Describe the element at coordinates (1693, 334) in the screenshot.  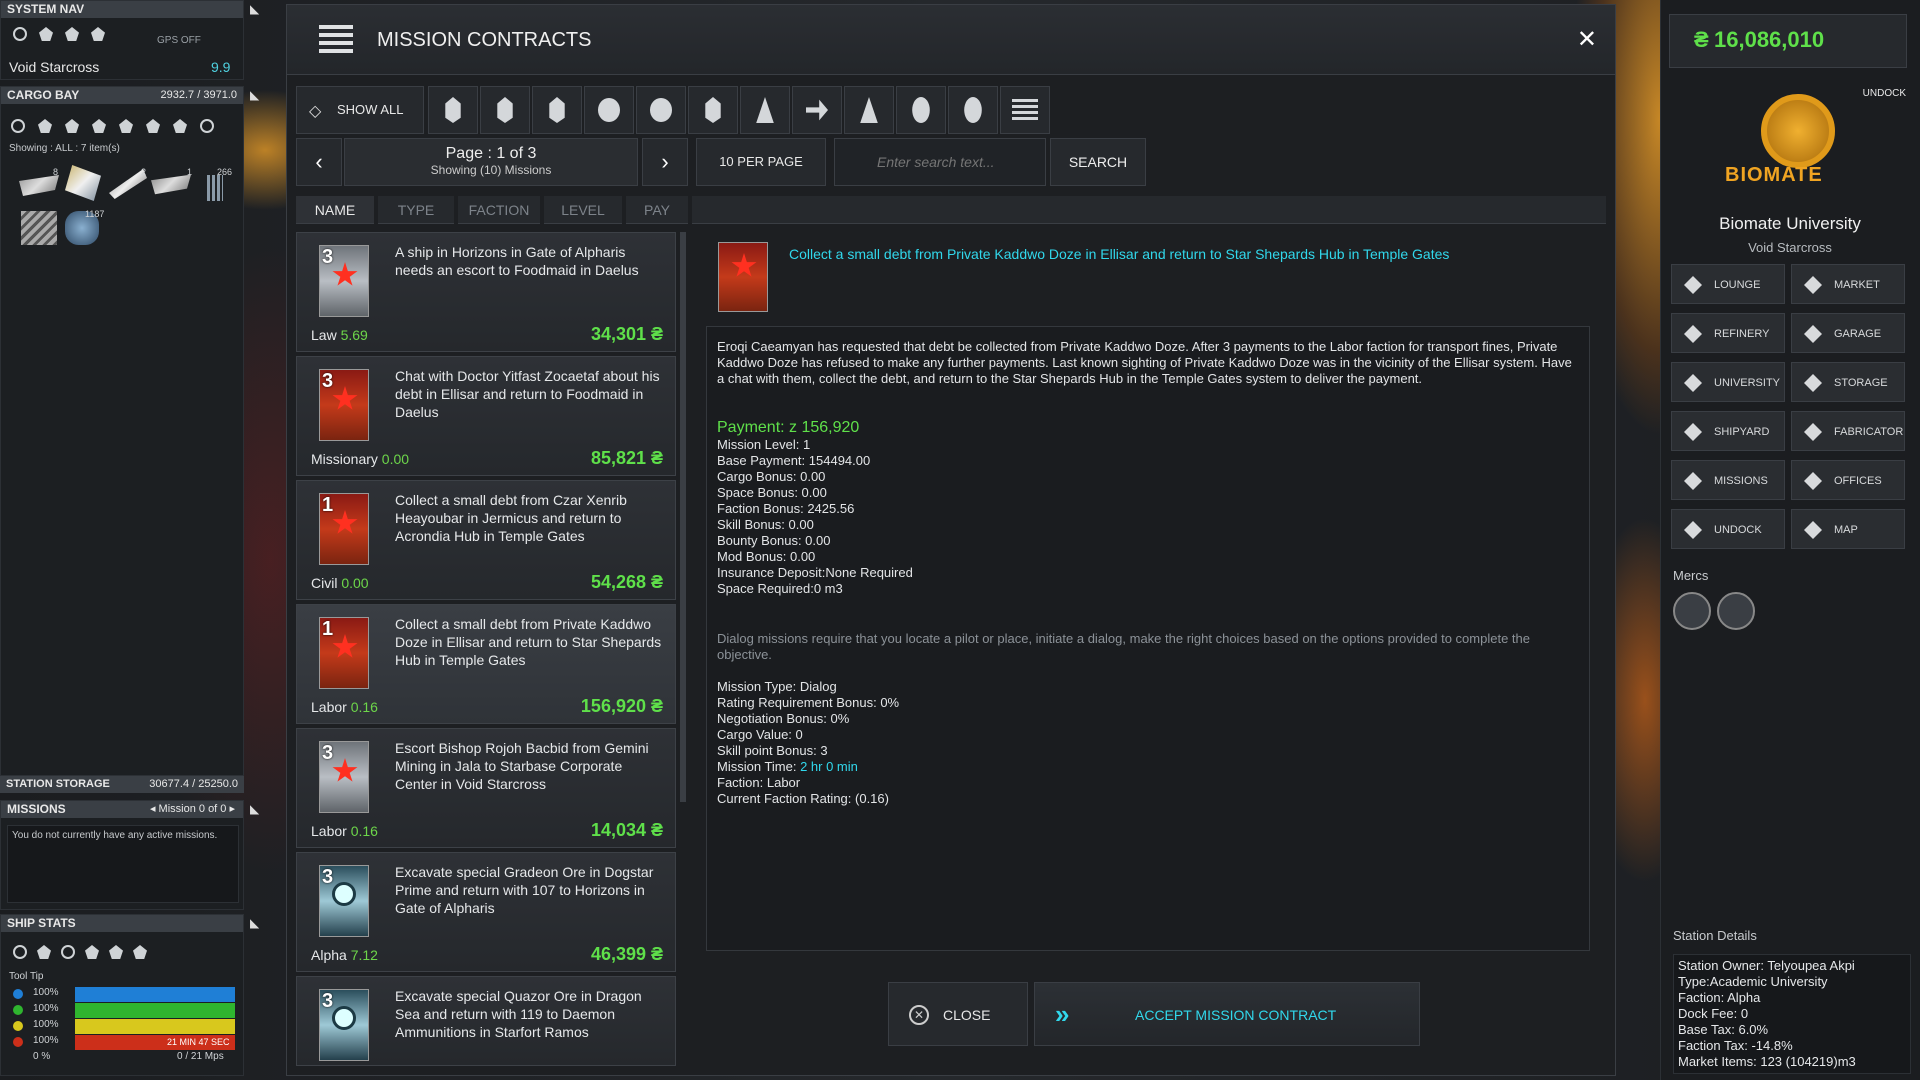
I see `refinery-icon` at that location.